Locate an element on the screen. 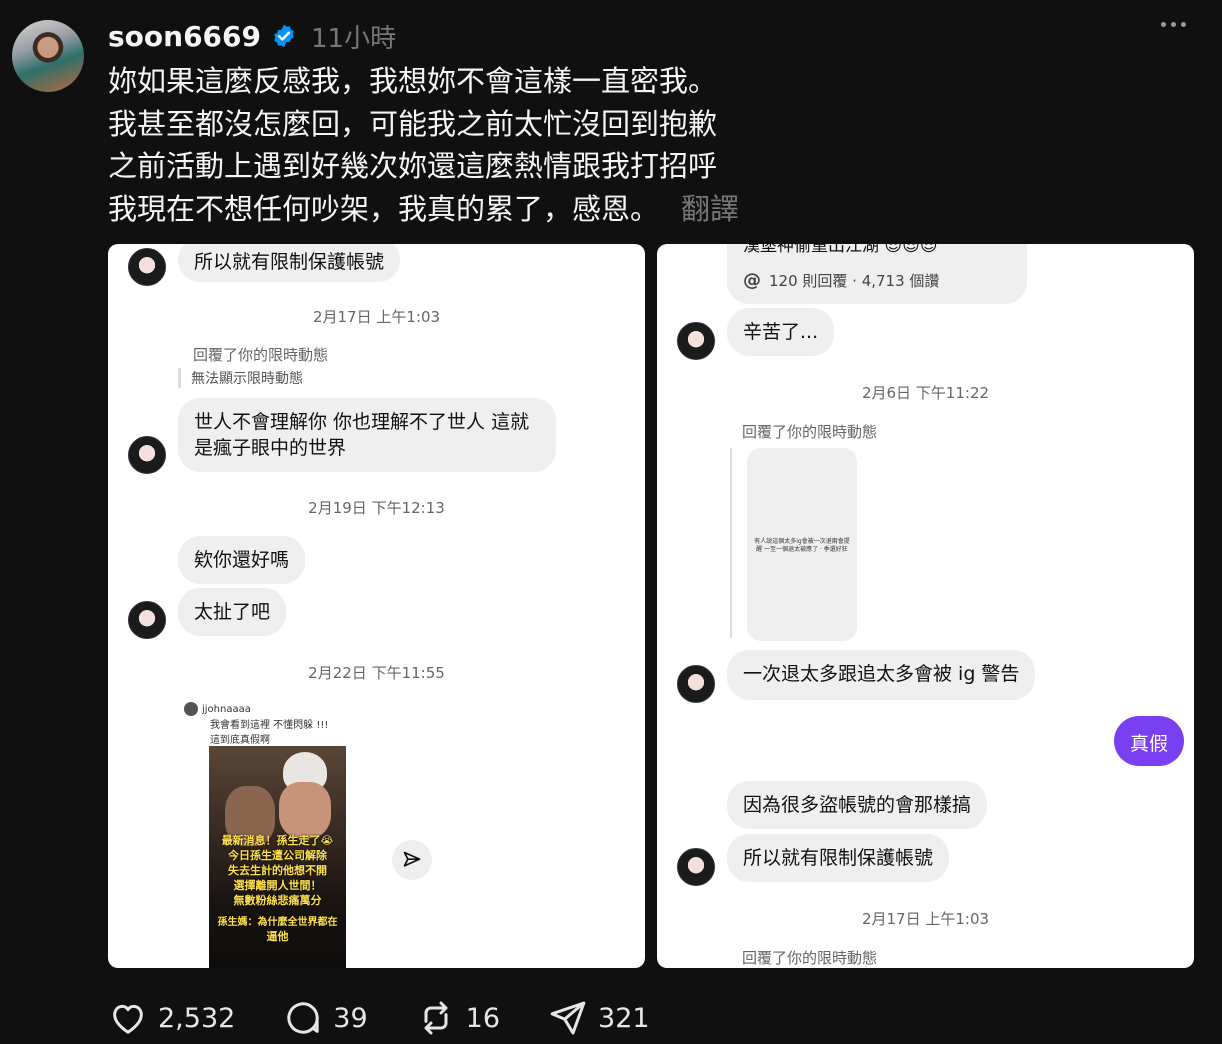  threads-post-text: 漢堡神偷重出江湖 😎😎😎 is located at coordinates (840, 250).